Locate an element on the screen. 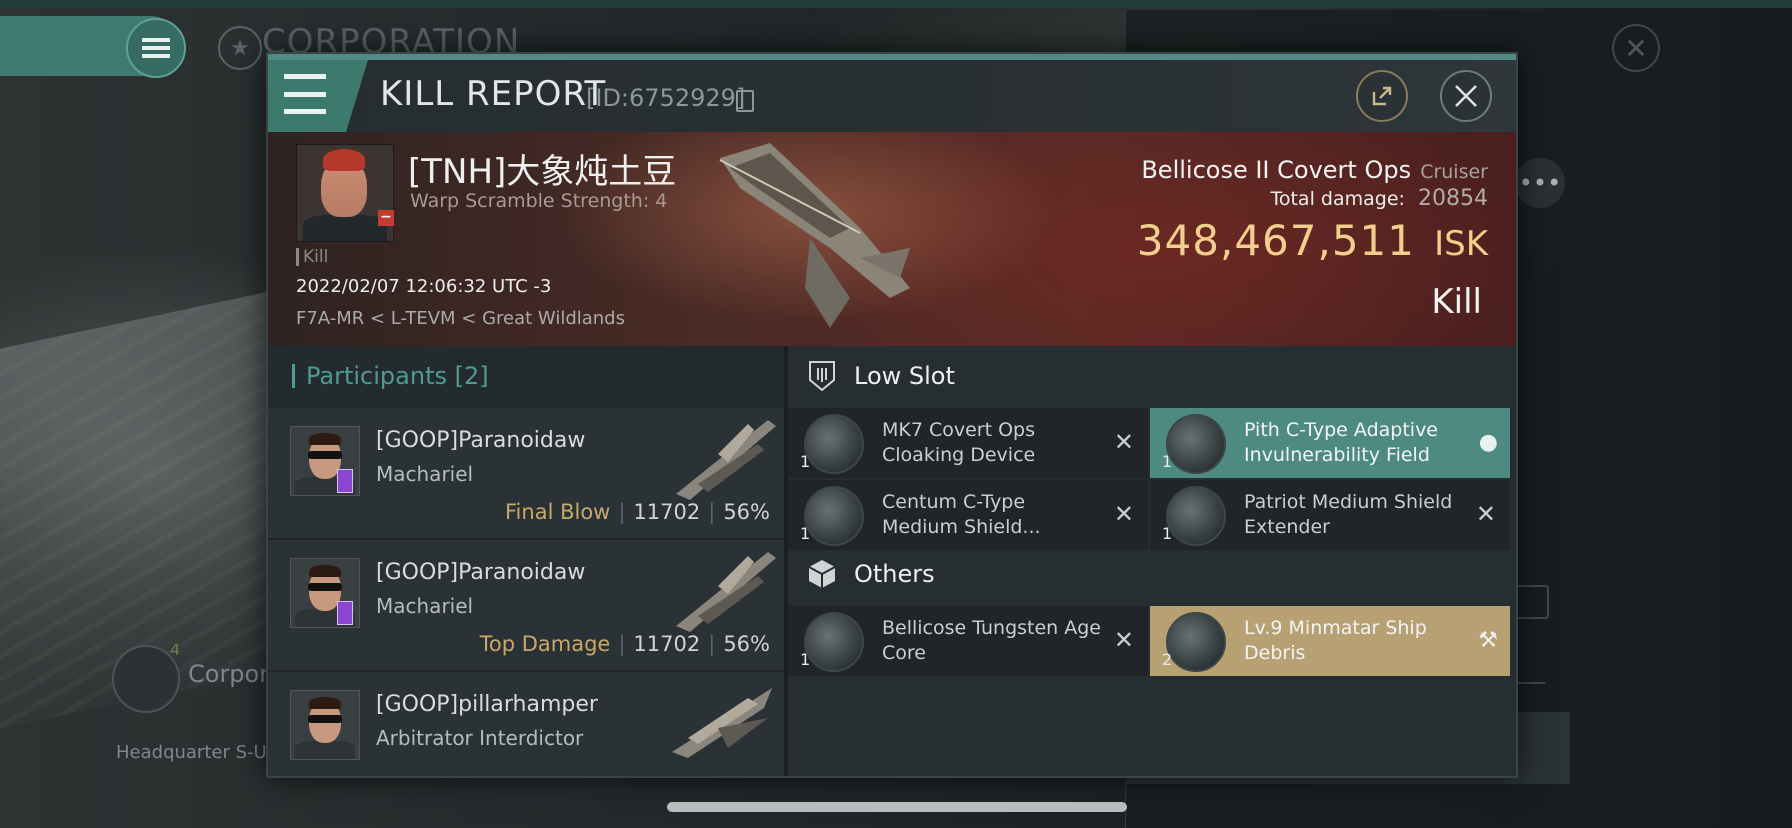  low-slot-label: Low Slot is located at coordinates (904, 376).